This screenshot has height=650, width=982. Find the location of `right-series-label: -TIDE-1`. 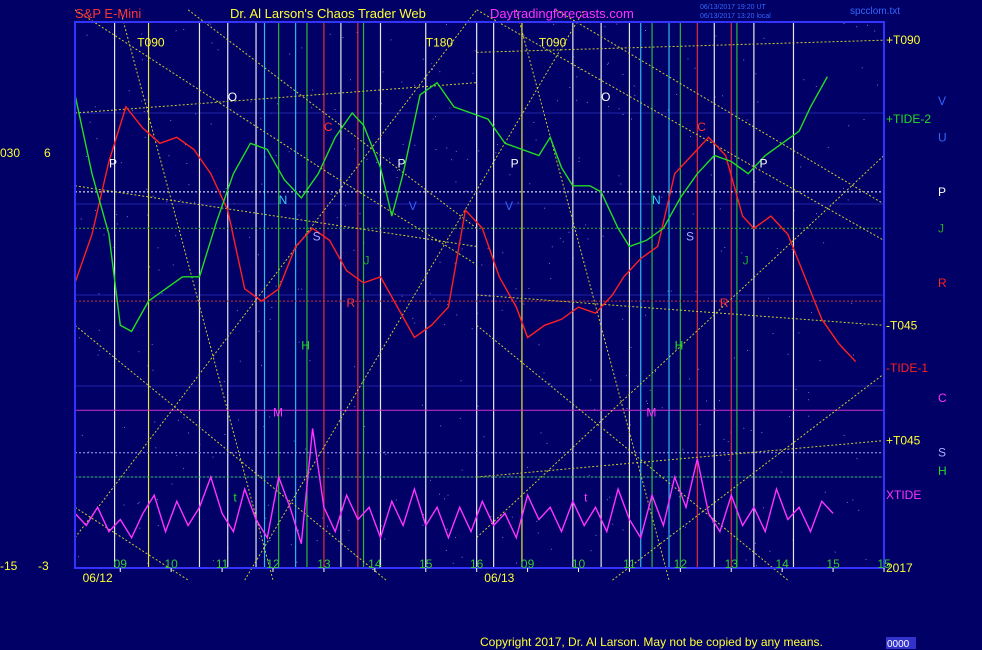

right-series-label: -TIDE-1 is located at coordinates (907, 368).